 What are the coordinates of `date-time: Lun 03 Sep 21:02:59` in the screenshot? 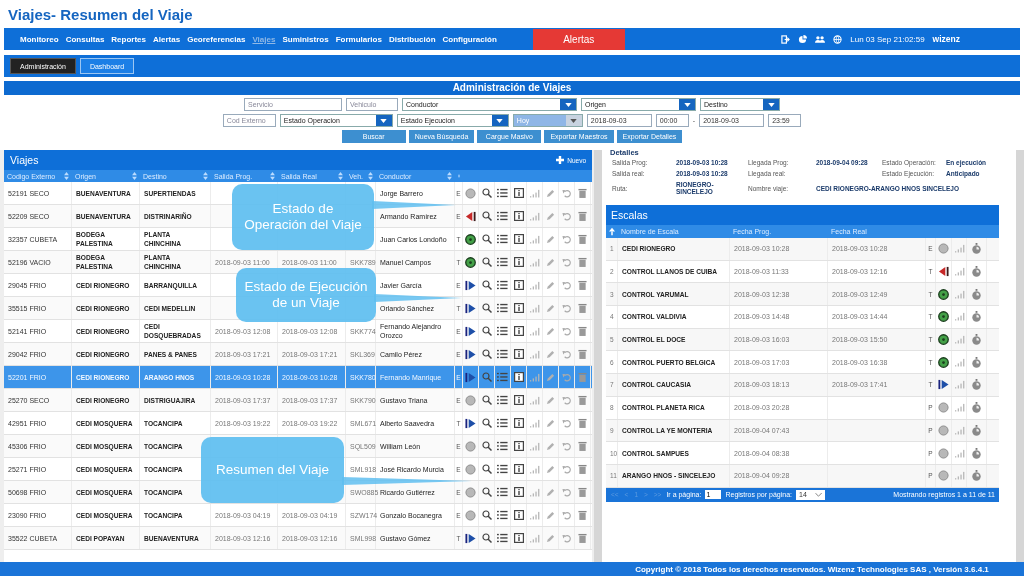 It's located at (887, 39).